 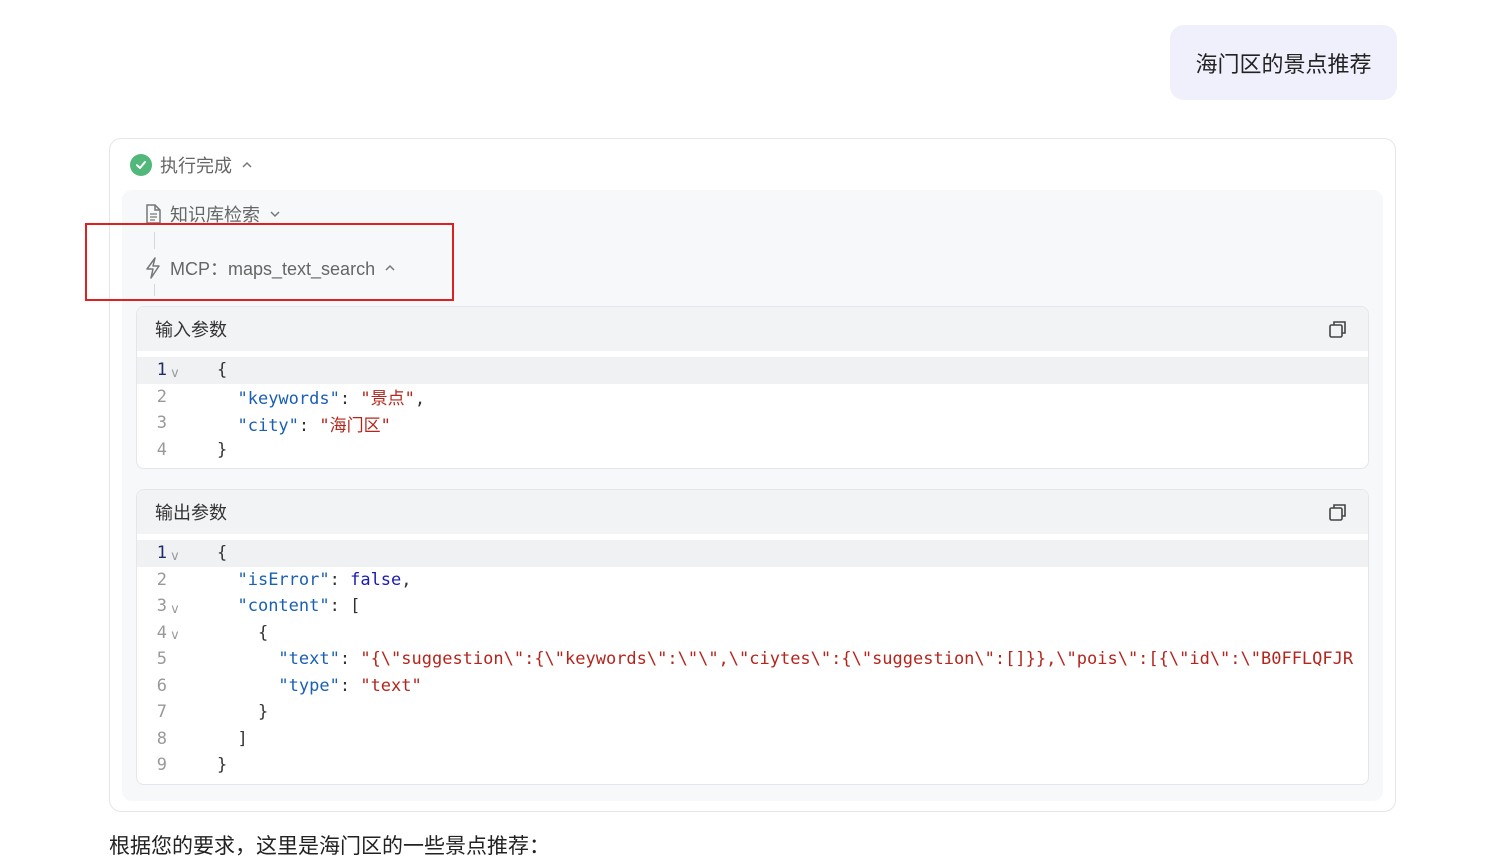 What do you see at coordinates (191, 330) in the screenshot?
I see `input-params-title: 输入参数` at bounding box center [191, 330].